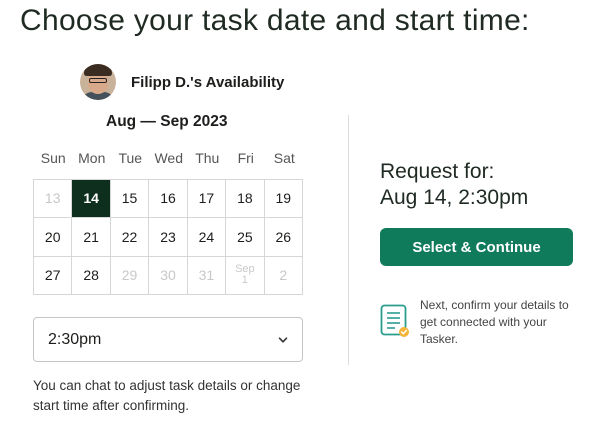 The width and height of the screenshot is (600, 425). I want to click on weekday-header: Sun Mon Tue Wed Thu Fri Sat, so click(169, 158).